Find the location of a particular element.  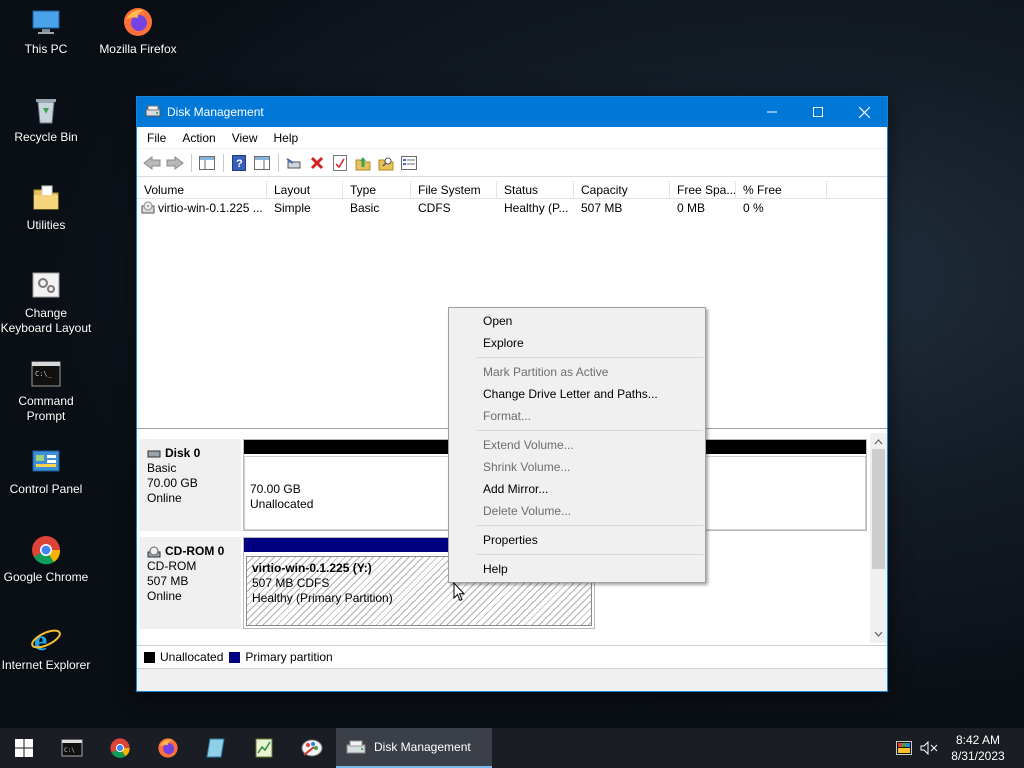

menu-view: View is located at coordinates (245, 138).